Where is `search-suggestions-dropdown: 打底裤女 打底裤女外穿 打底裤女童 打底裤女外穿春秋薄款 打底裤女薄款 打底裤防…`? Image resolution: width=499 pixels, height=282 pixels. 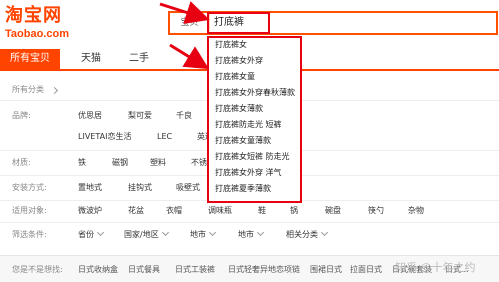 search-suggestions-dropdown: 打底裤女 打底裤女外穿 打底裤女童 打底裤女外穿春秋薄款 打底裤女薄款 打底裤防… is located at coordinates (254, 119).